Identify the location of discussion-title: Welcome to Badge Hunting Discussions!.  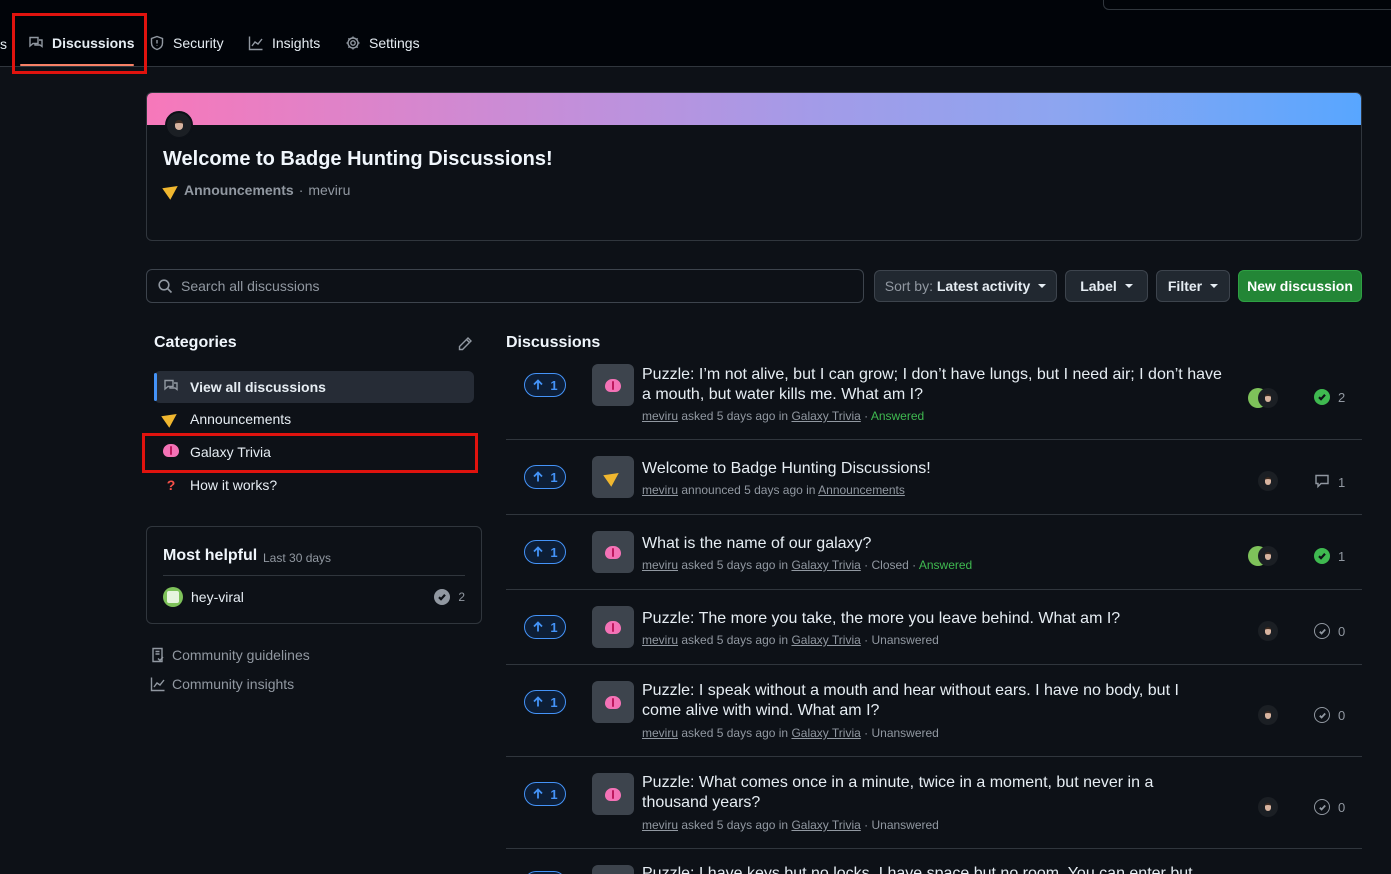
(932, 469).